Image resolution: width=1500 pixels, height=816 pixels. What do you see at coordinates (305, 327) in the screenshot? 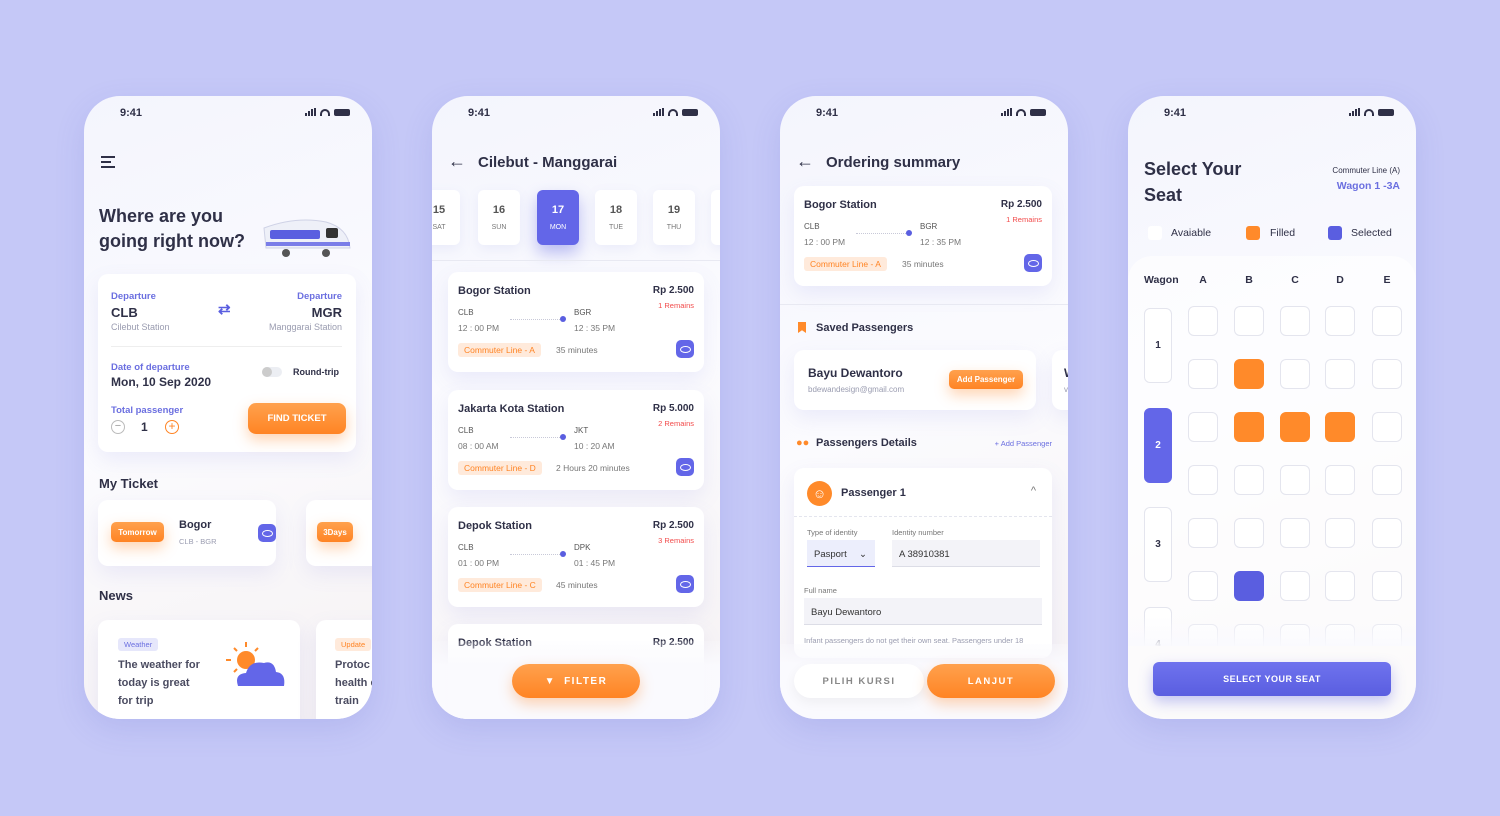
I see `to-station: Manggarai Station` at bounding box center [305, 327].